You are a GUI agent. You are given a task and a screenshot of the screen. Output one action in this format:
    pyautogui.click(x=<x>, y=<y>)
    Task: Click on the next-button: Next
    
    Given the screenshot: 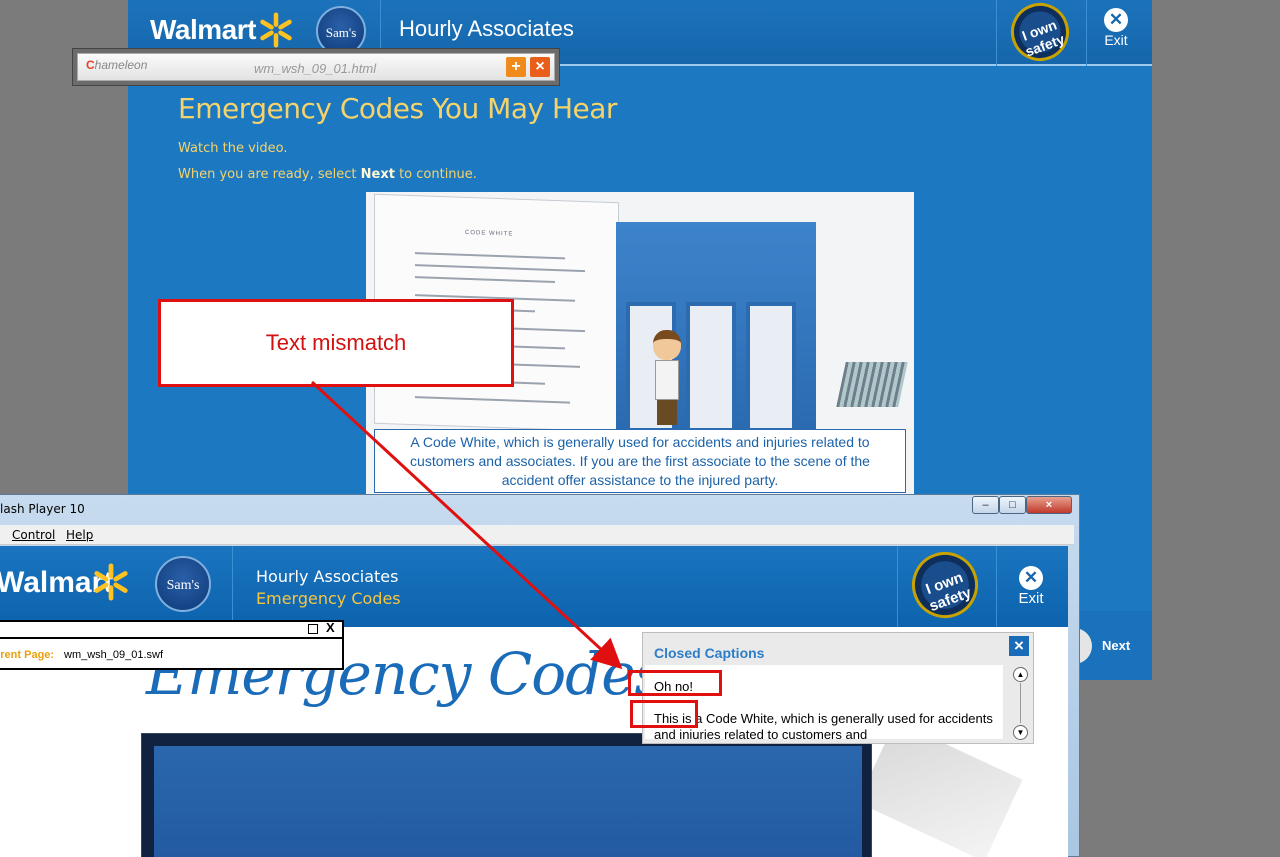 What is the action you would take?
    pyautogui.click(x=1111, y=645)
    